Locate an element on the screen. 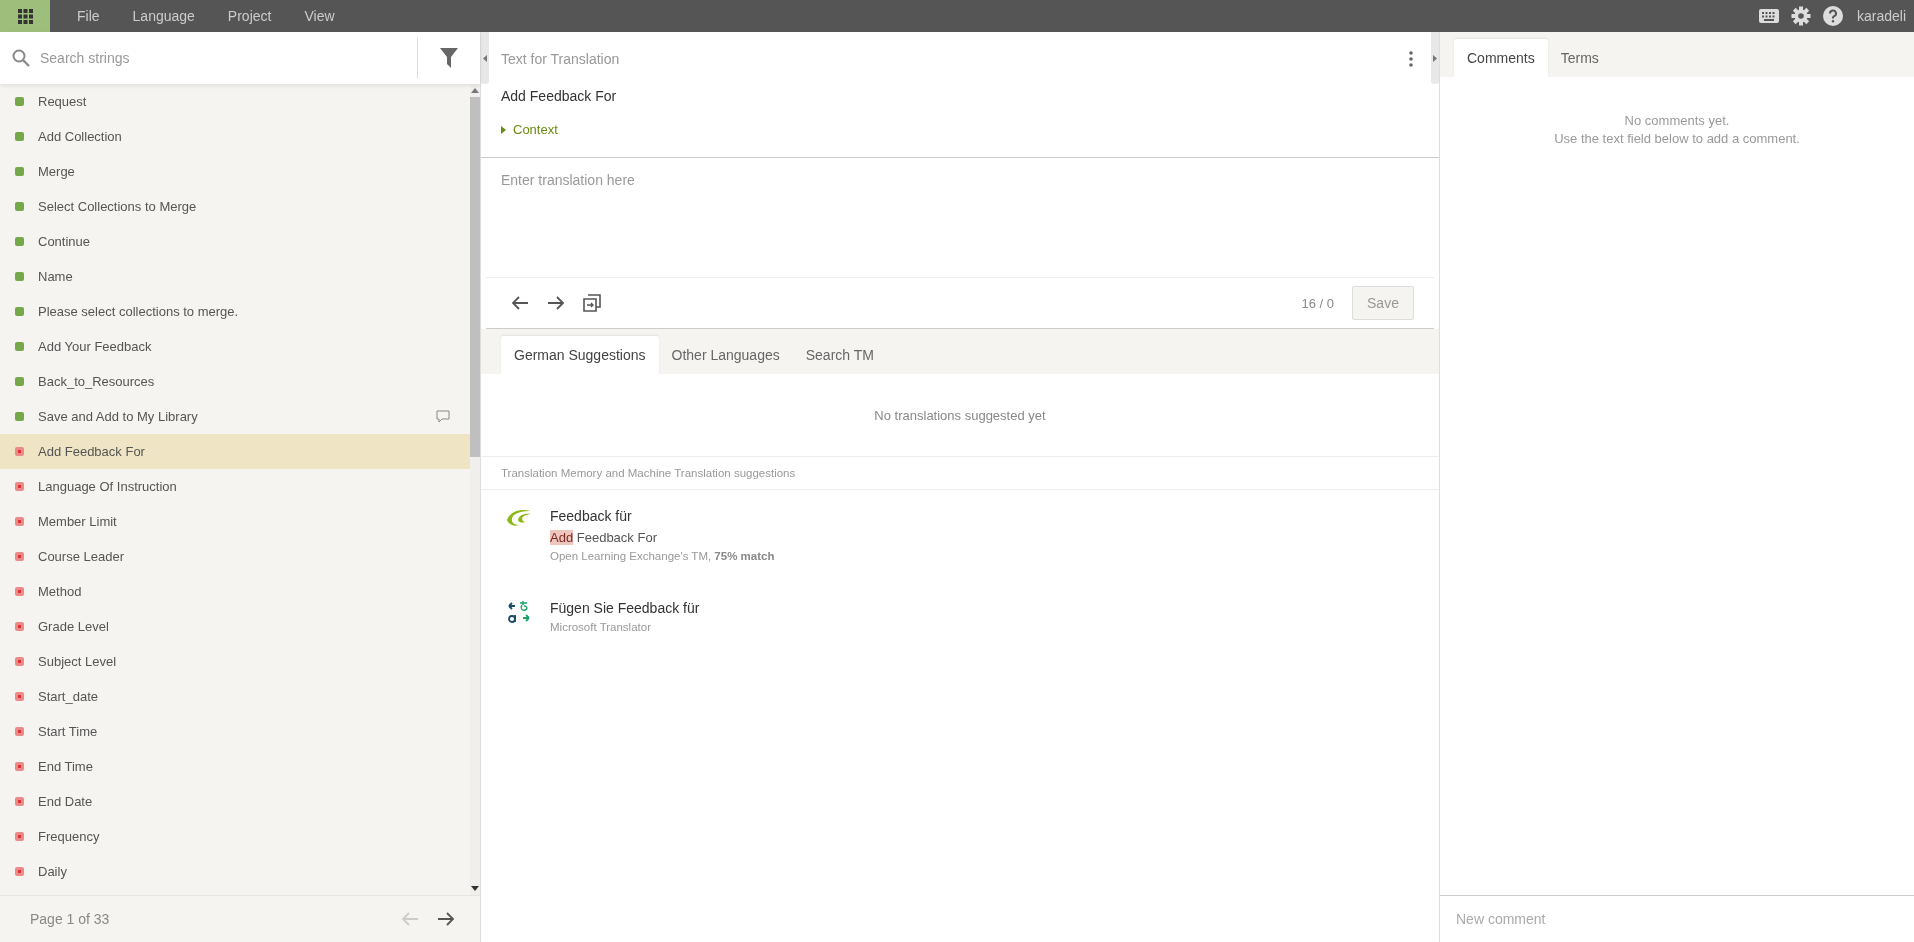 The image size is (1914, 942). string-text: Language Of Instruction is located at coordinates (108, 486).